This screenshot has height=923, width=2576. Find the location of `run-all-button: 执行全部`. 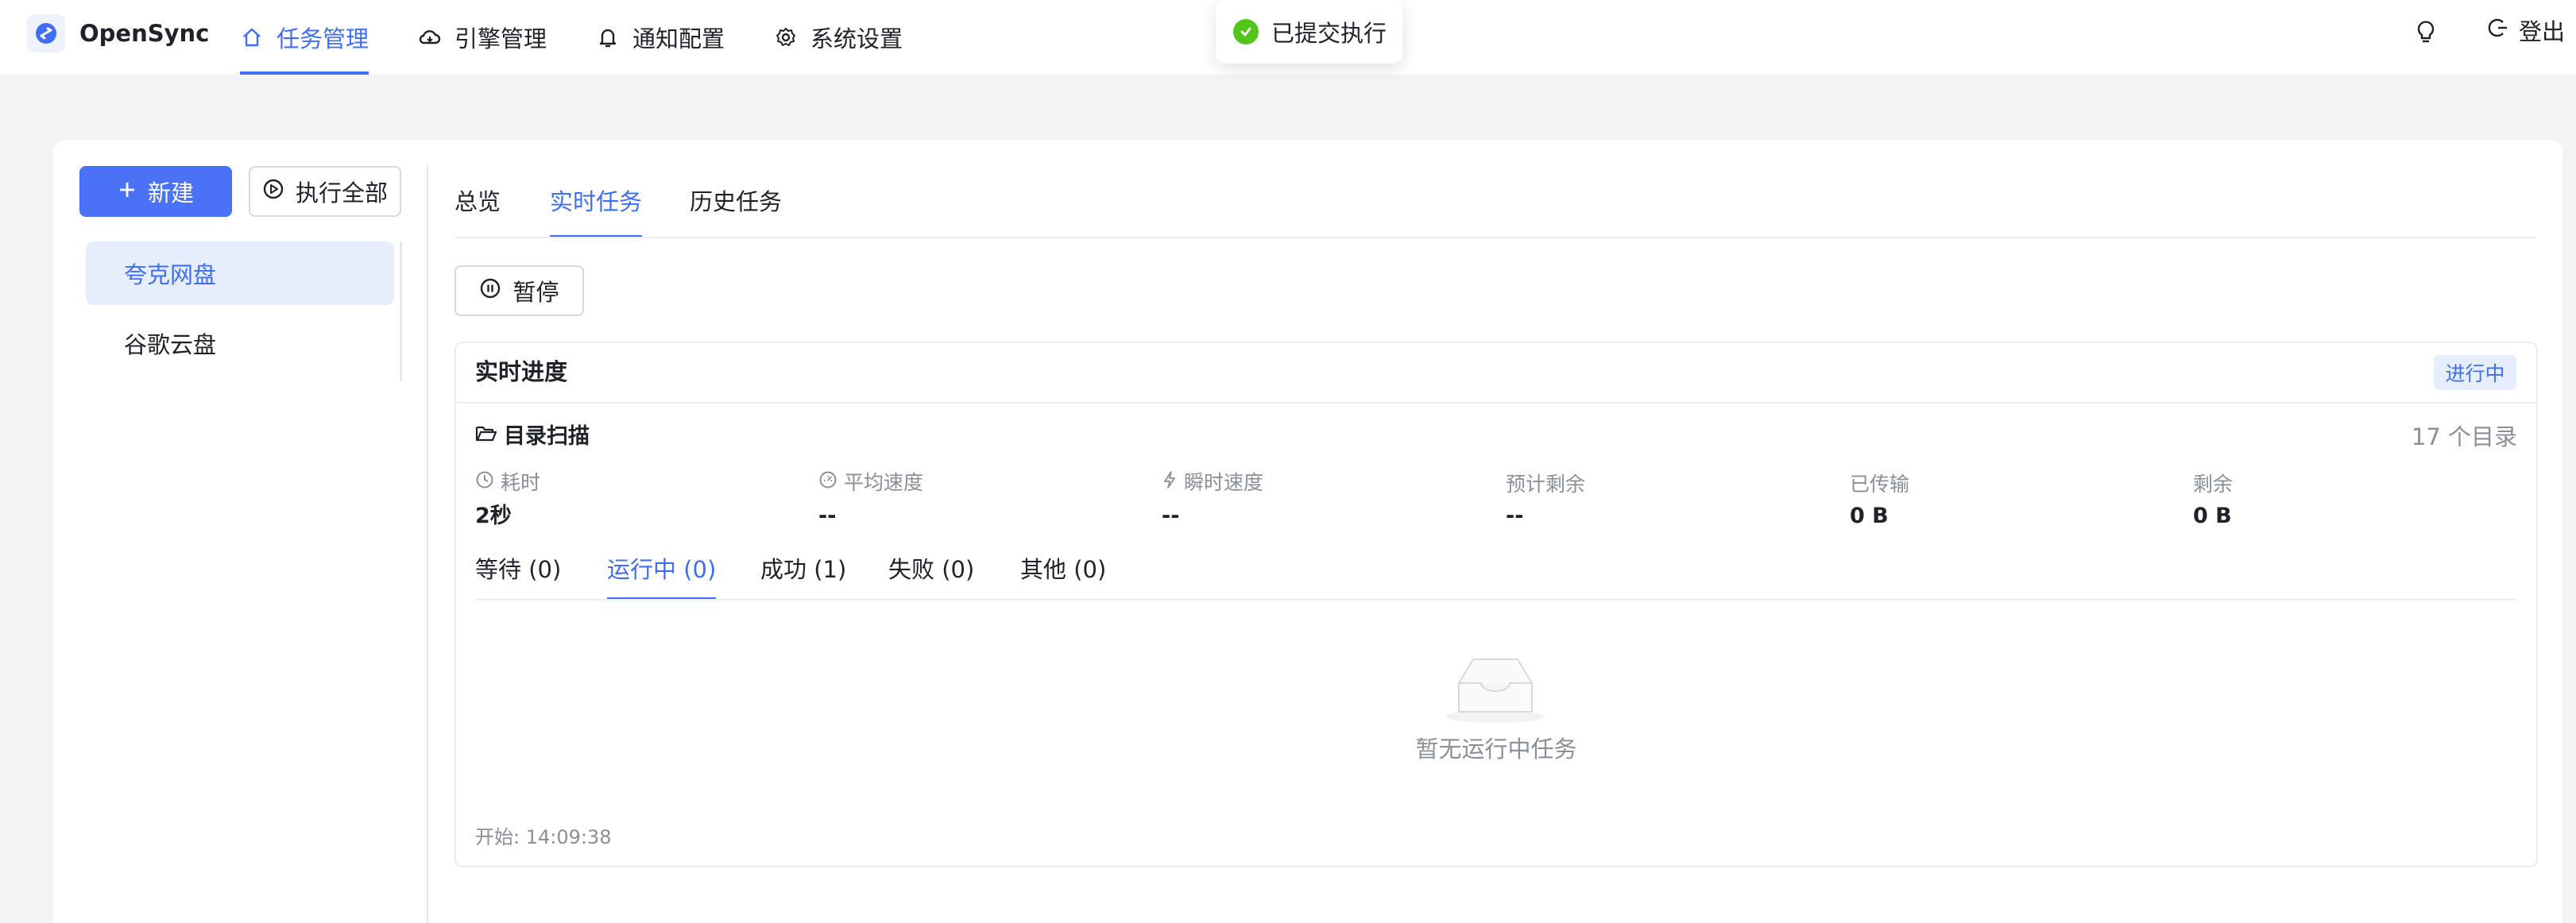

run-all-button: 执行全部 is located at coordinates (325, 191).